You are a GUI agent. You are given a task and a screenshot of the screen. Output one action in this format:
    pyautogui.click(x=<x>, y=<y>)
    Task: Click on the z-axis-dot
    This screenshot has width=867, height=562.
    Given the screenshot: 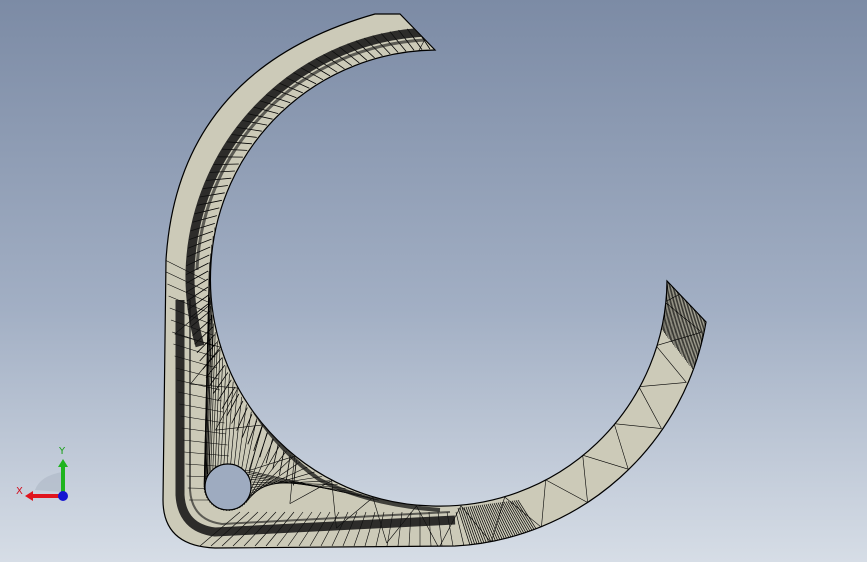 What is the action you would take?
    pyautogui.click(x=63, y=496)
    